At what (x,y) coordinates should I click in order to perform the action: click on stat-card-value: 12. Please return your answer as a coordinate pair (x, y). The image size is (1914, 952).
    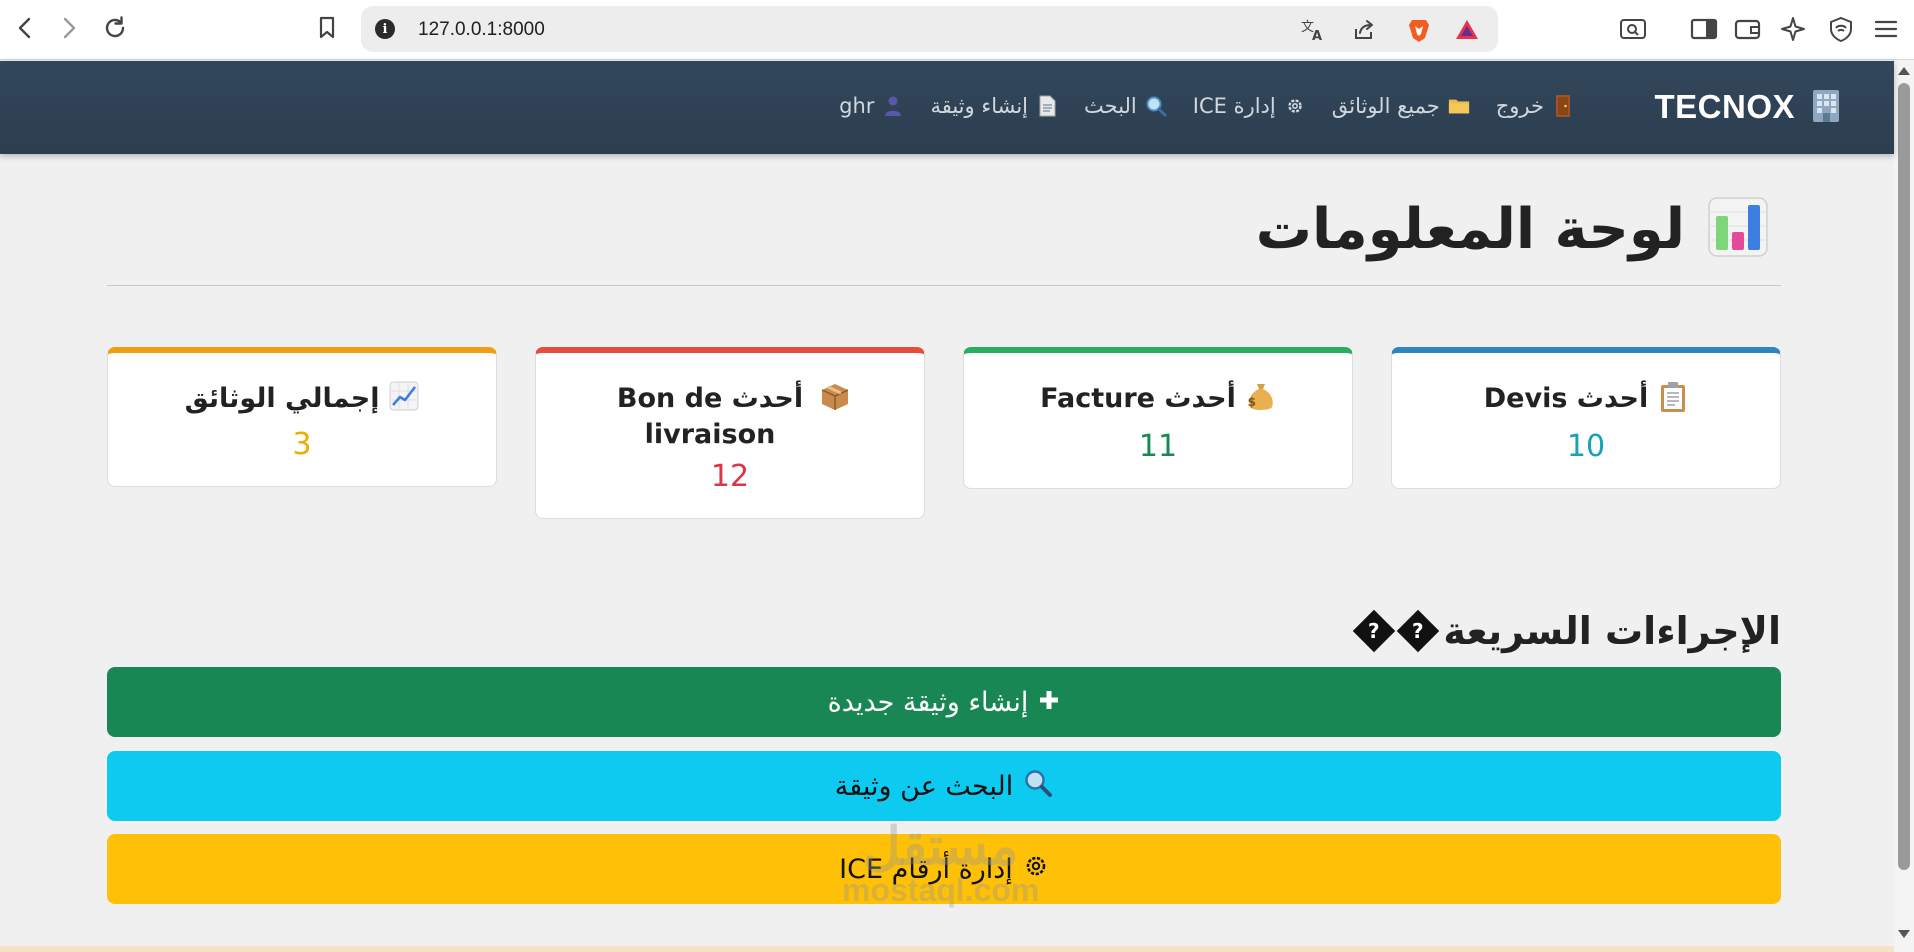
    Looking at the image, I should click on (730, 476).